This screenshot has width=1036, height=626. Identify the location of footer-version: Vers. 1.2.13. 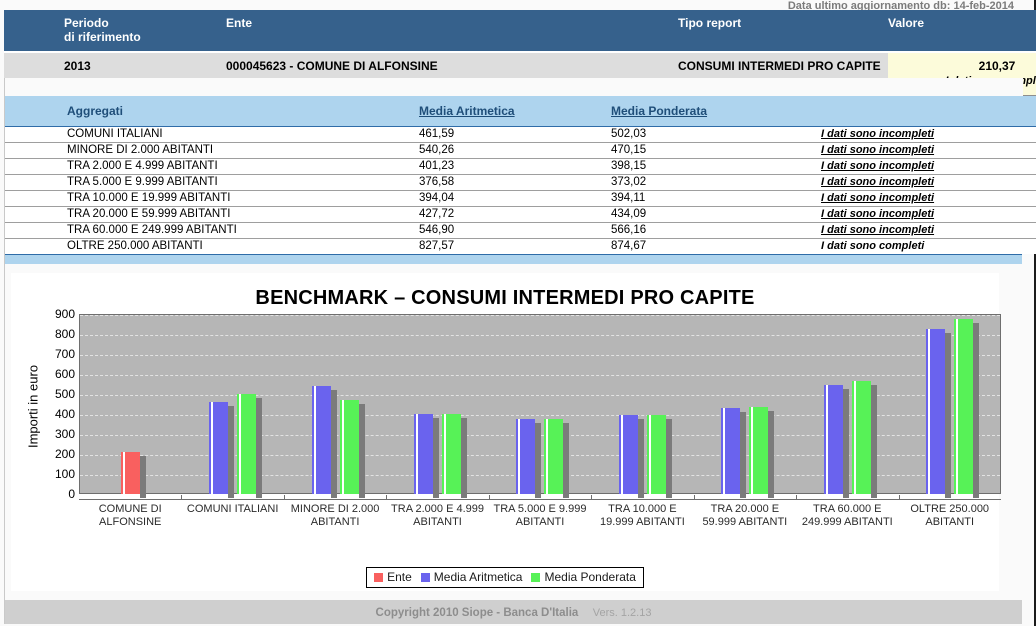
(622, 613).